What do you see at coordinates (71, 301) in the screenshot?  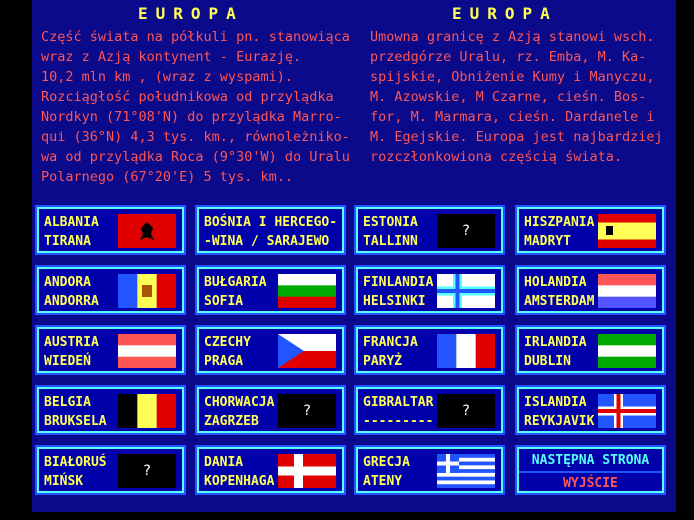 I see `capital-name: ANDORRA` at bounding box center [71, 301].